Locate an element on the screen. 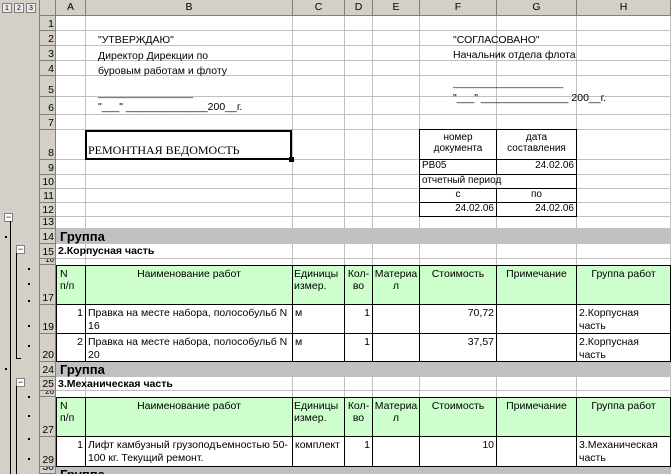 Image resolution: width=671 pixels, height=474 pixels. outline-gutter: 1 2 3 − − − is located at coordinates (20, 237).